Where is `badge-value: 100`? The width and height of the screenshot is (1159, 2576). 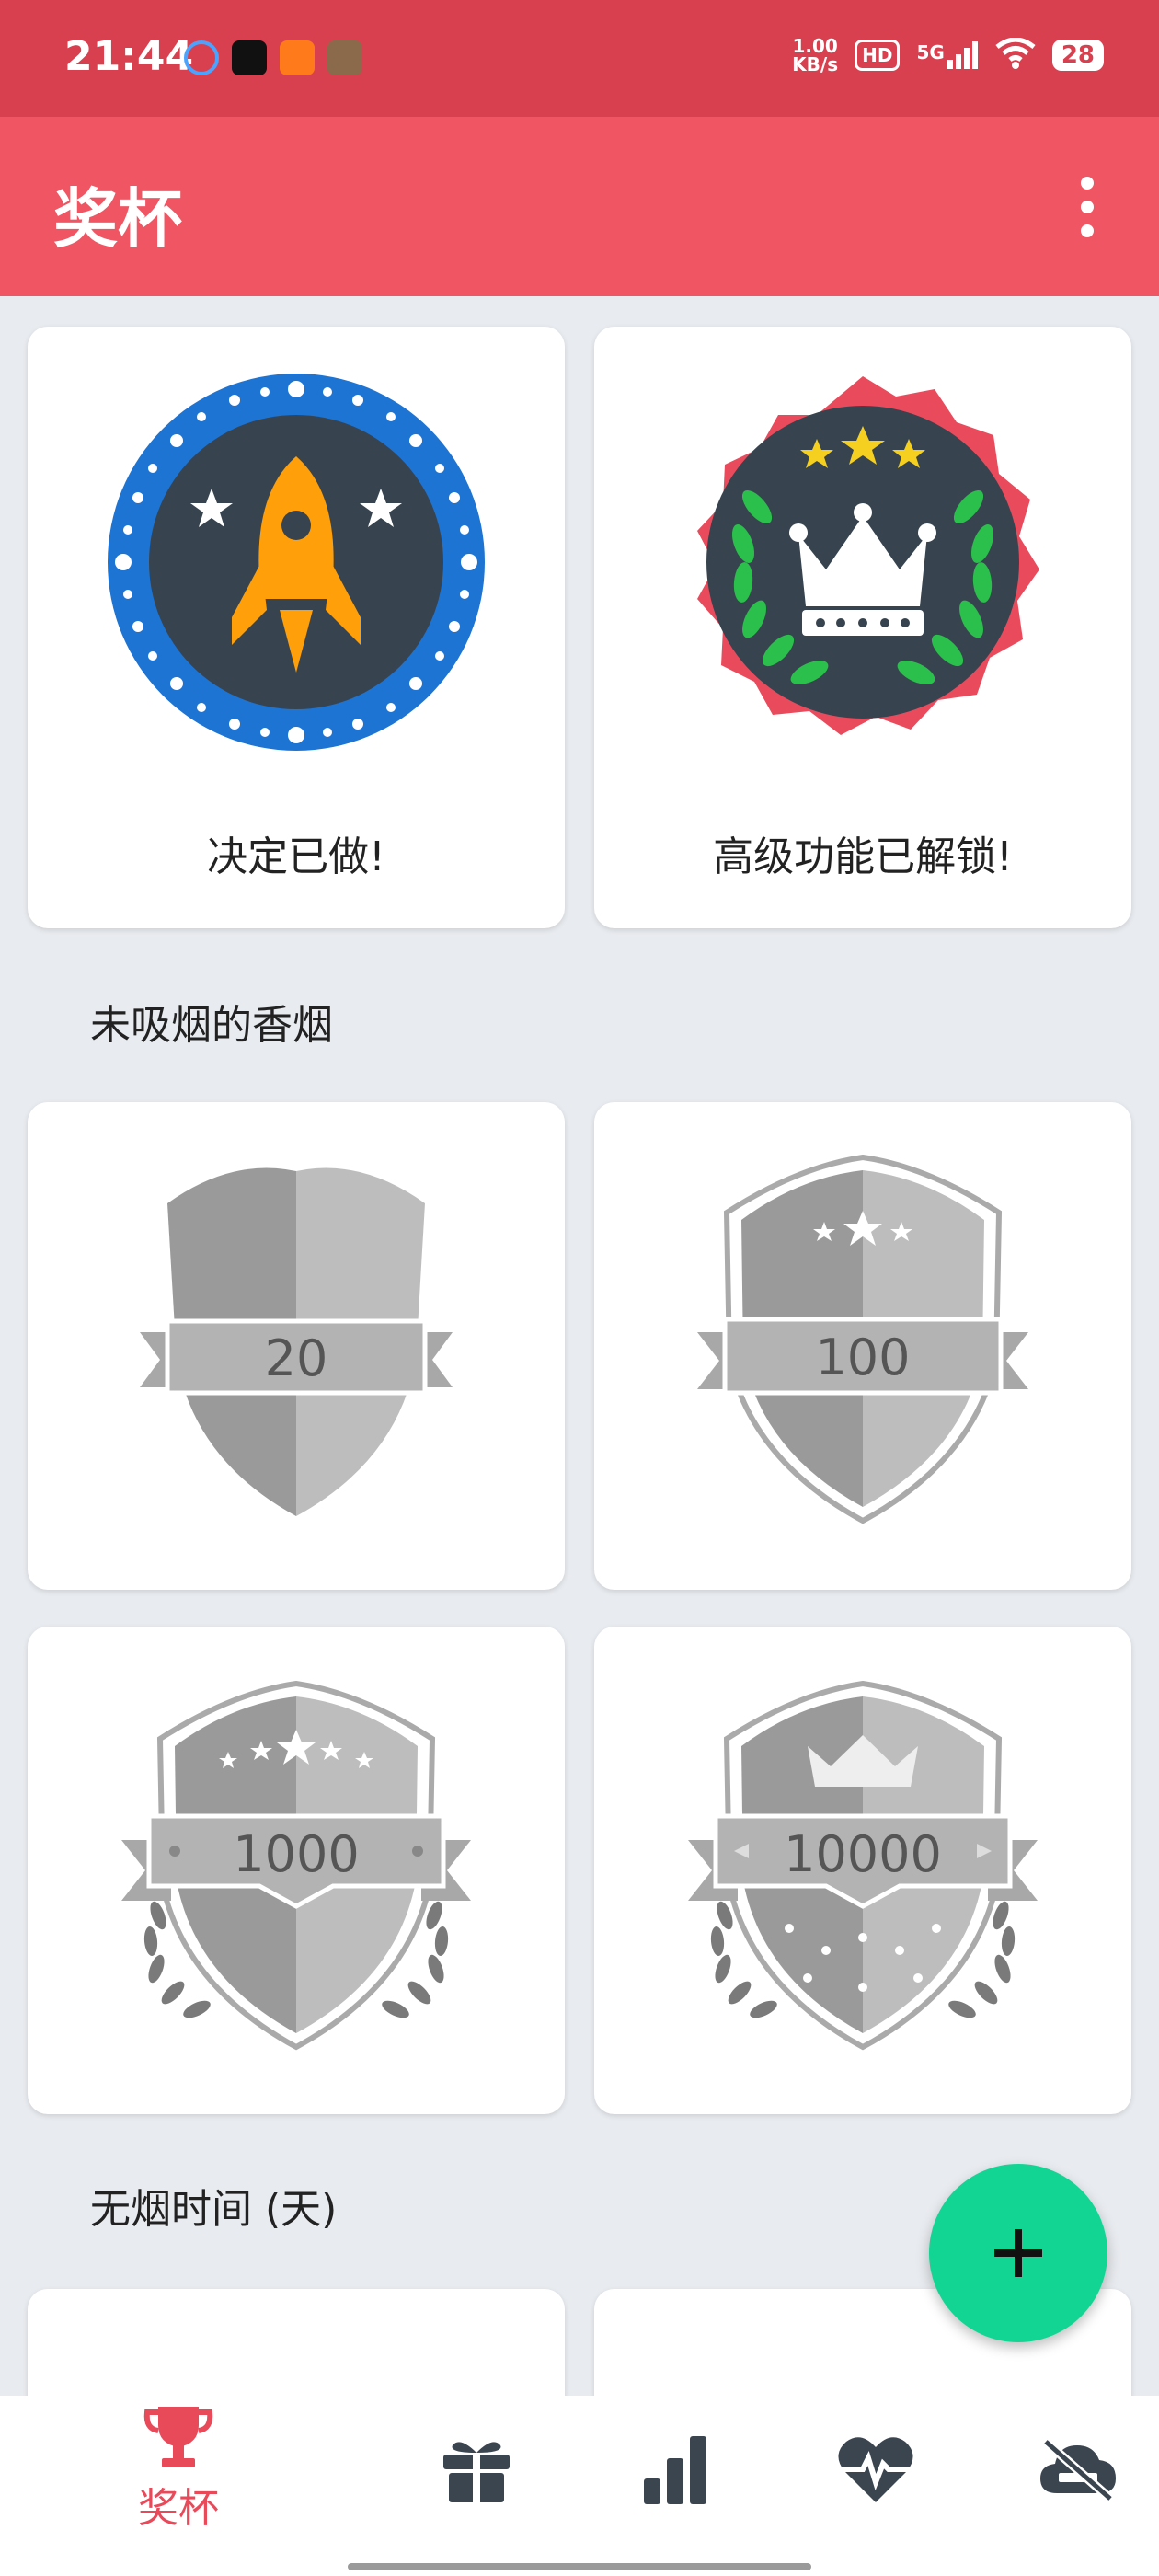 badge-value: 100 is located at coordinates (862, 1357).